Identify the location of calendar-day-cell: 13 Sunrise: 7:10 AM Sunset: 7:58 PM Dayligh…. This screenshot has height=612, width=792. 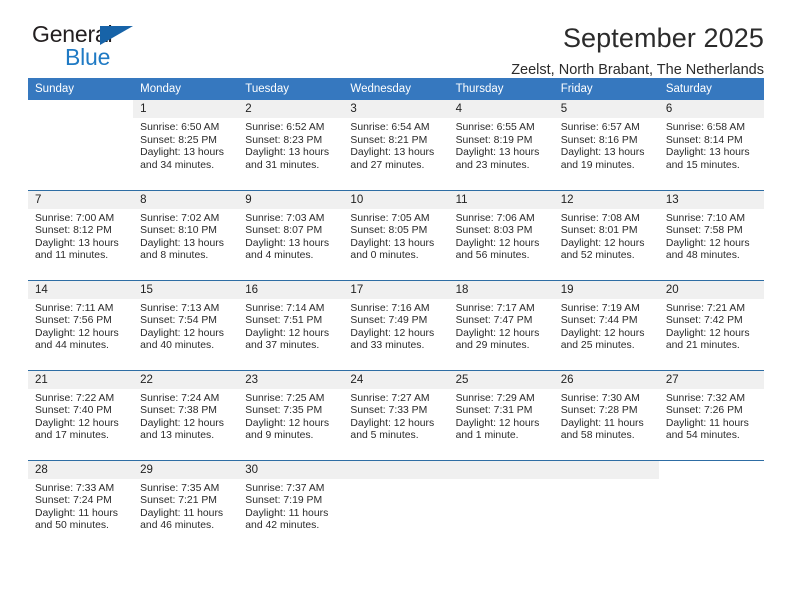
(711, 234).